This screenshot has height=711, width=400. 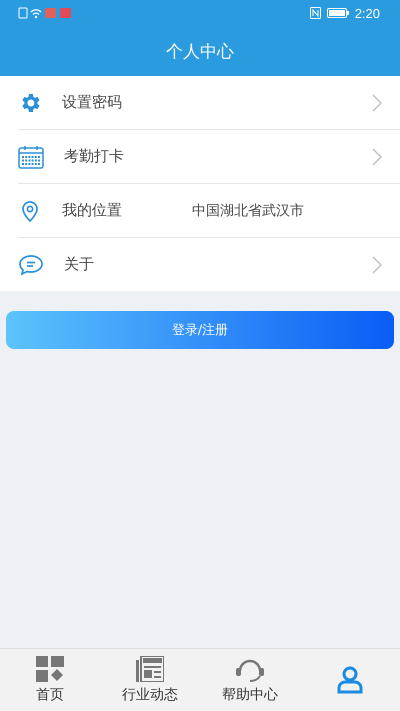 I want to click on tab-item: 首页, so click(x=50, y=680).